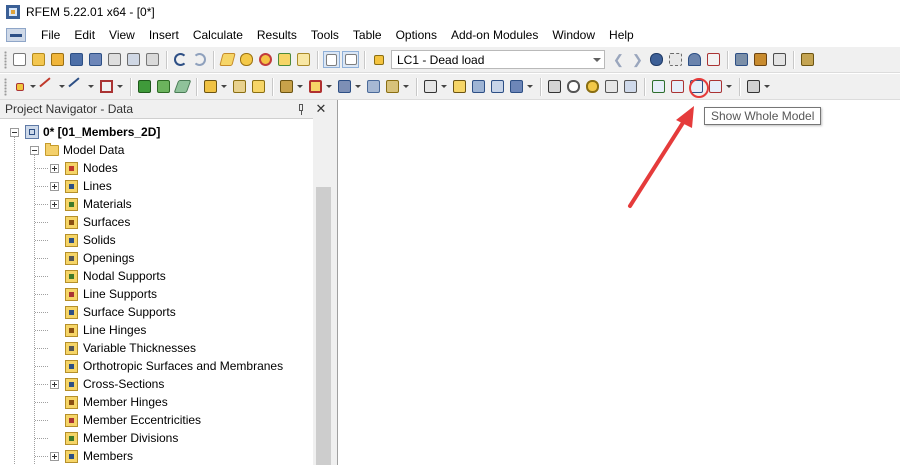  What do you see at coordinates (57, 59) in the screenshot?
I see `open-project-button` at bounding box center [57, 59].